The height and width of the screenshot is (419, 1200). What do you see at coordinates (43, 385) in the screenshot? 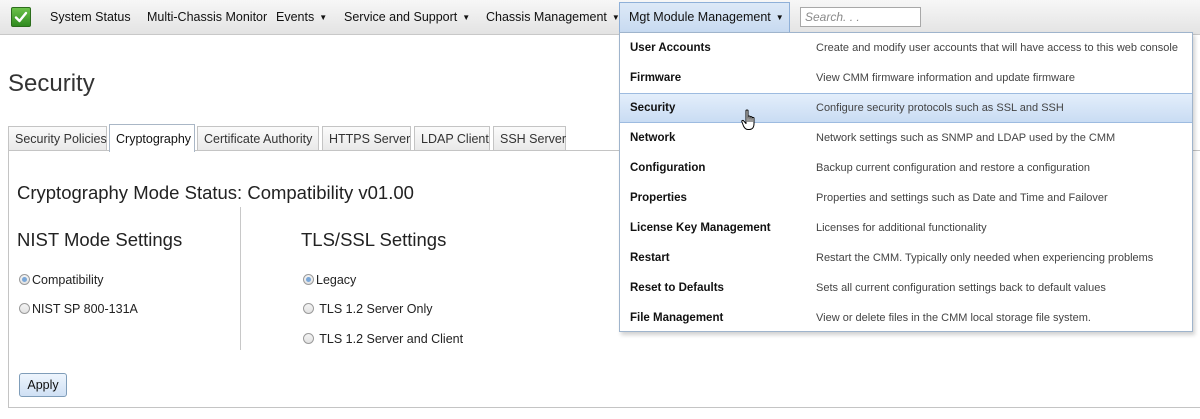
I see `apply-button: Apply` at bounding box center [43, 385].